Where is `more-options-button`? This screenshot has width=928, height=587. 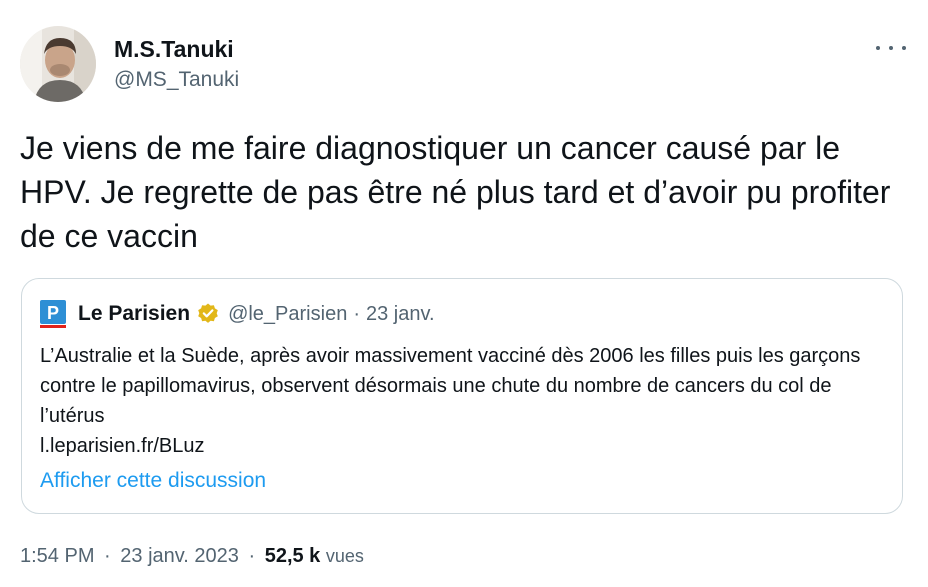 more-options-button is located at coordinates (891, 48).